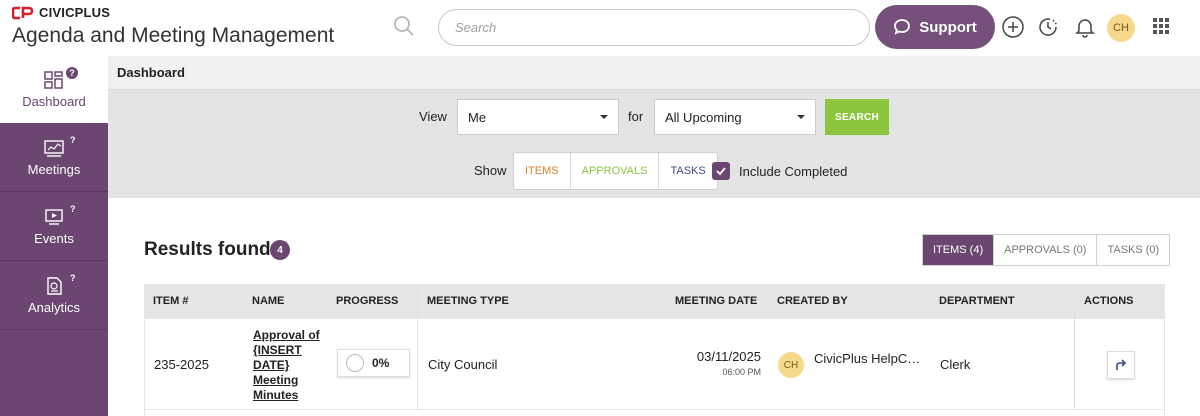  What do you see at coordinates (170, 301) in the screenshot?
I see `column-header-item-number: ITEM #` at bounding box center [170, 301].